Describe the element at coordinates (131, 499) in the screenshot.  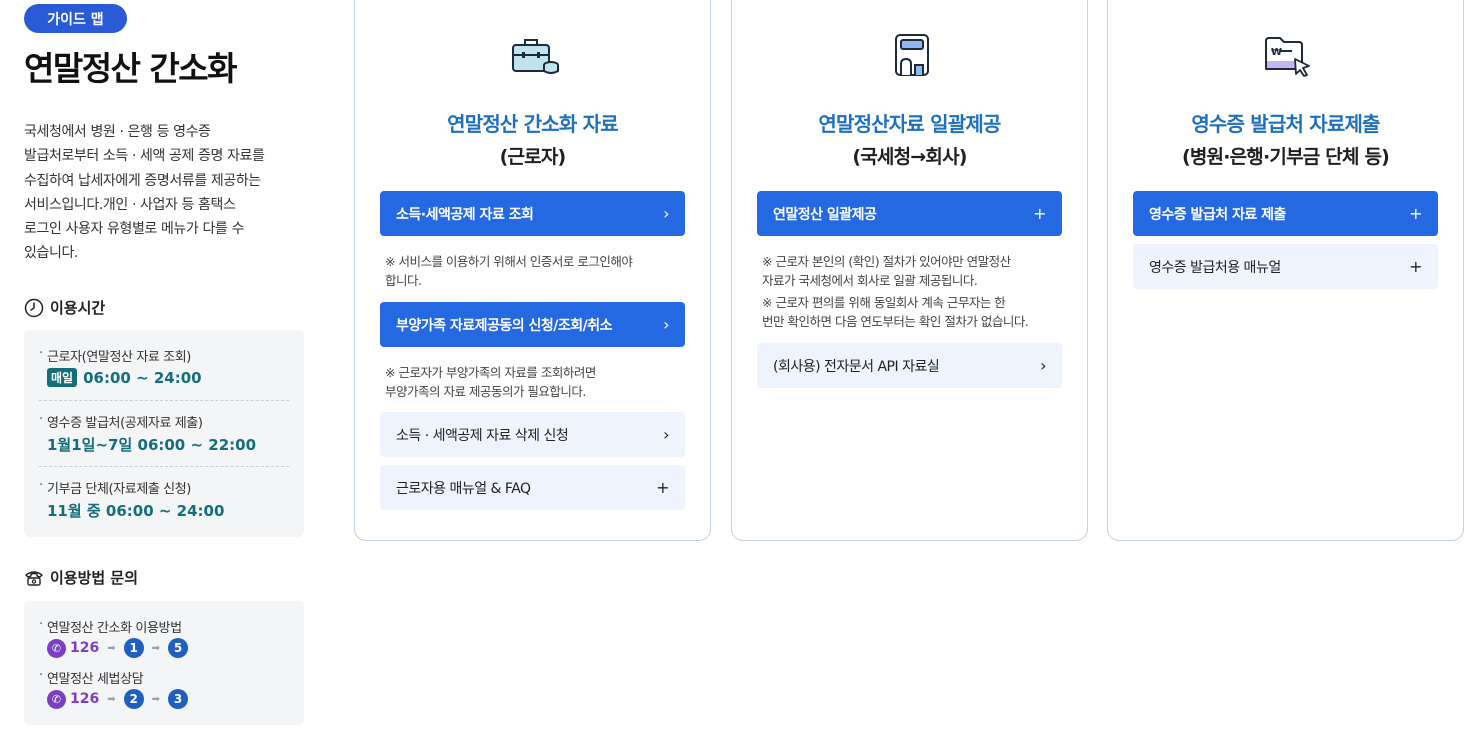
I see `time-item-donation: 기부금 단체(자료제출 신청) 11월 중 06:00 ~ 24:00` at that location.